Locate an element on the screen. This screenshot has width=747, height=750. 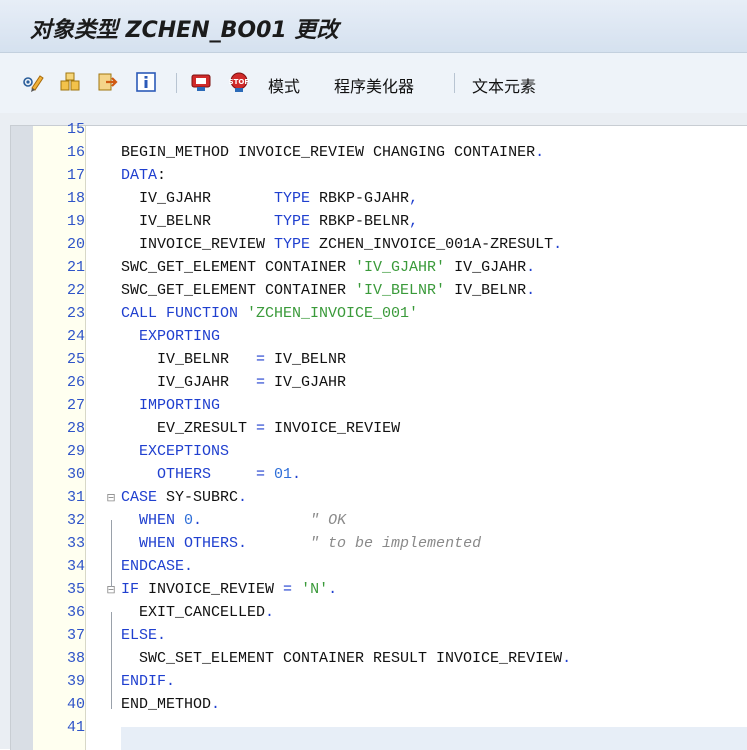
code-token: 'IV_GJAHR' is located at coordinates (400, 267).